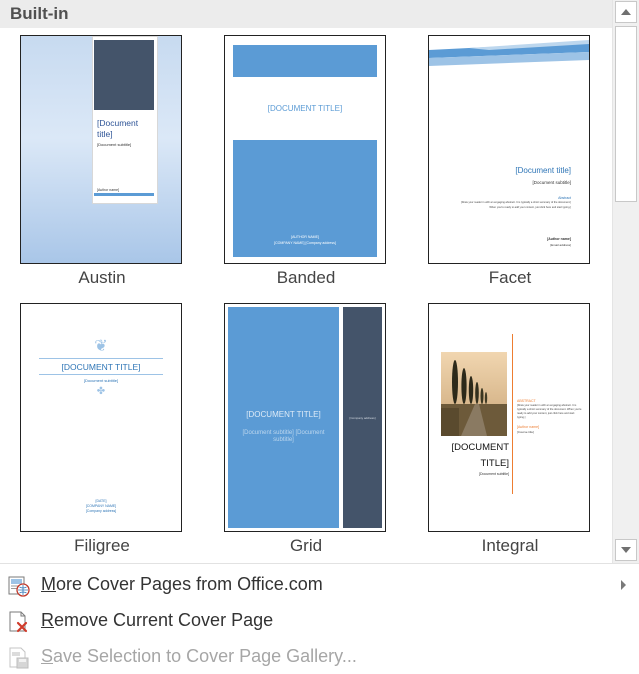  What do you see at coordinates (101, 391) in the screenshot?
I see `filigree-ornament-bottom: ✤` at bounding box center [101, 391].